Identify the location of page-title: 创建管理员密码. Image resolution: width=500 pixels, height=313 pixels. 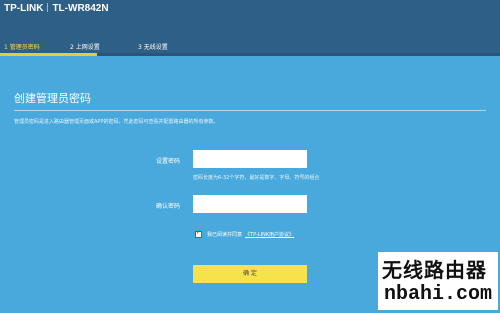
(52, 98).